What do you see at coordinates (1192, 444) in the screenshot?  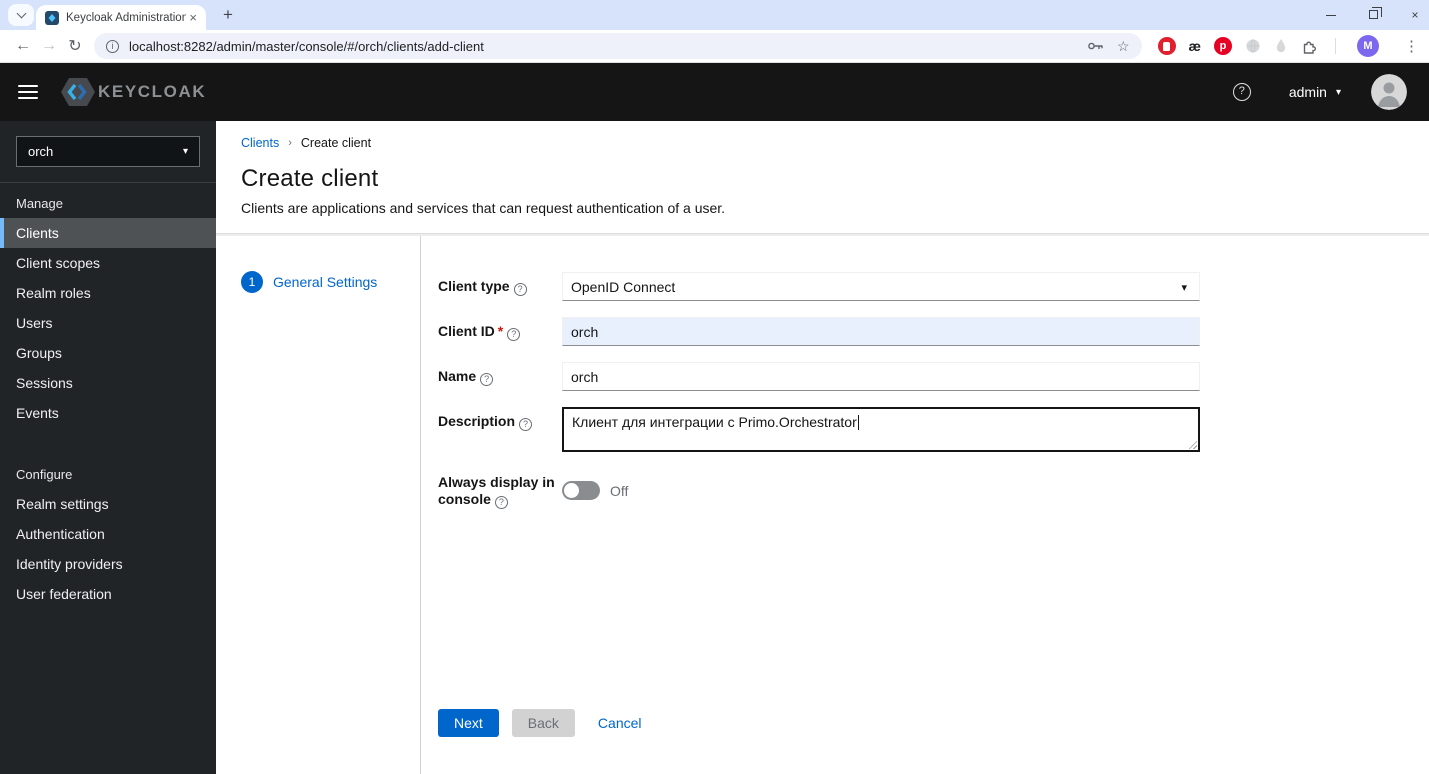 I see `resize-handle` at bounding box center [1192, 444].